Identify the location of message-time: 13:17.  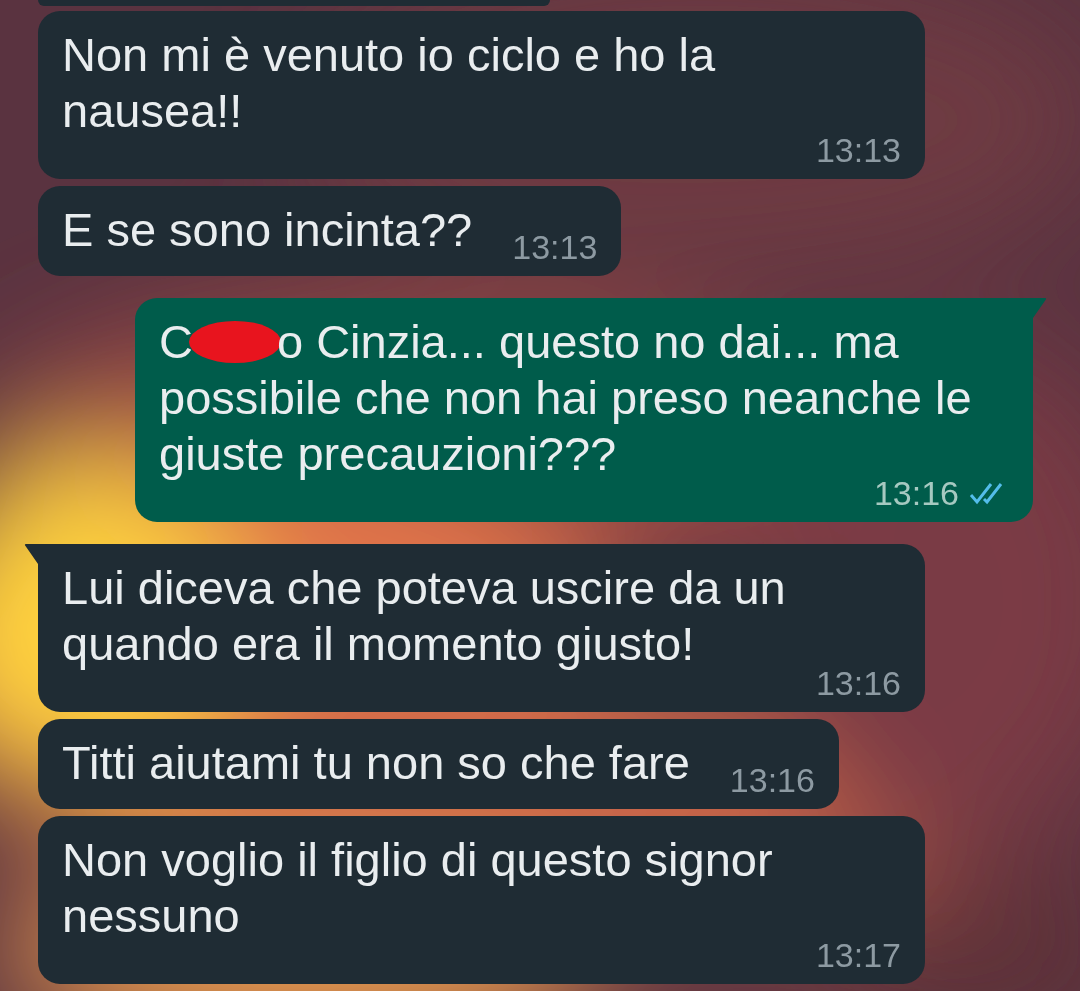
(858, 955).